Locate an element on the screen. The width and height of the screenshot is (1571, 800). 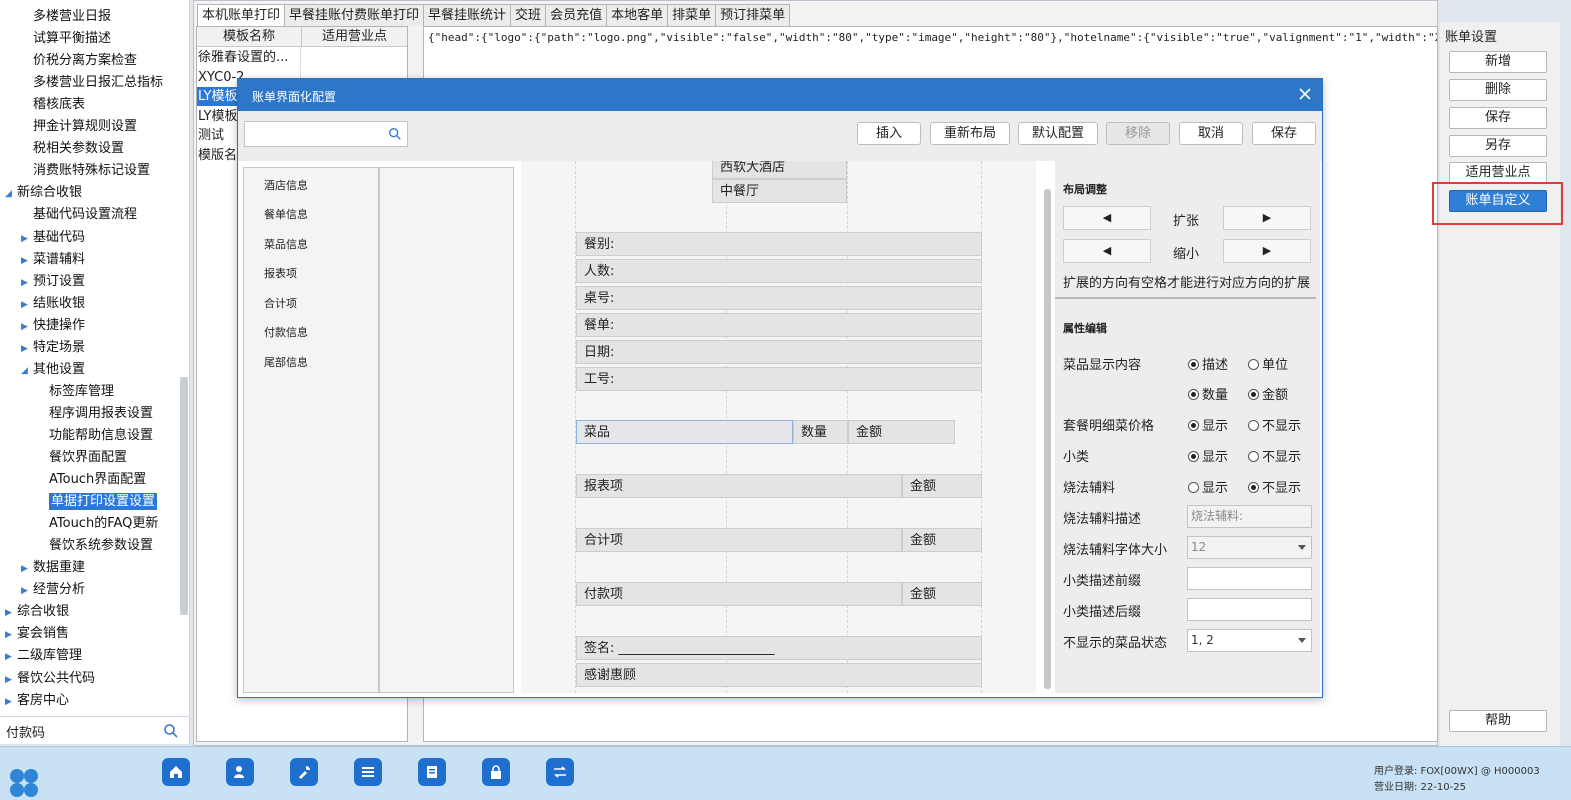
tree-item: ▶ 客房中心 is located at coordinates (37, 701).